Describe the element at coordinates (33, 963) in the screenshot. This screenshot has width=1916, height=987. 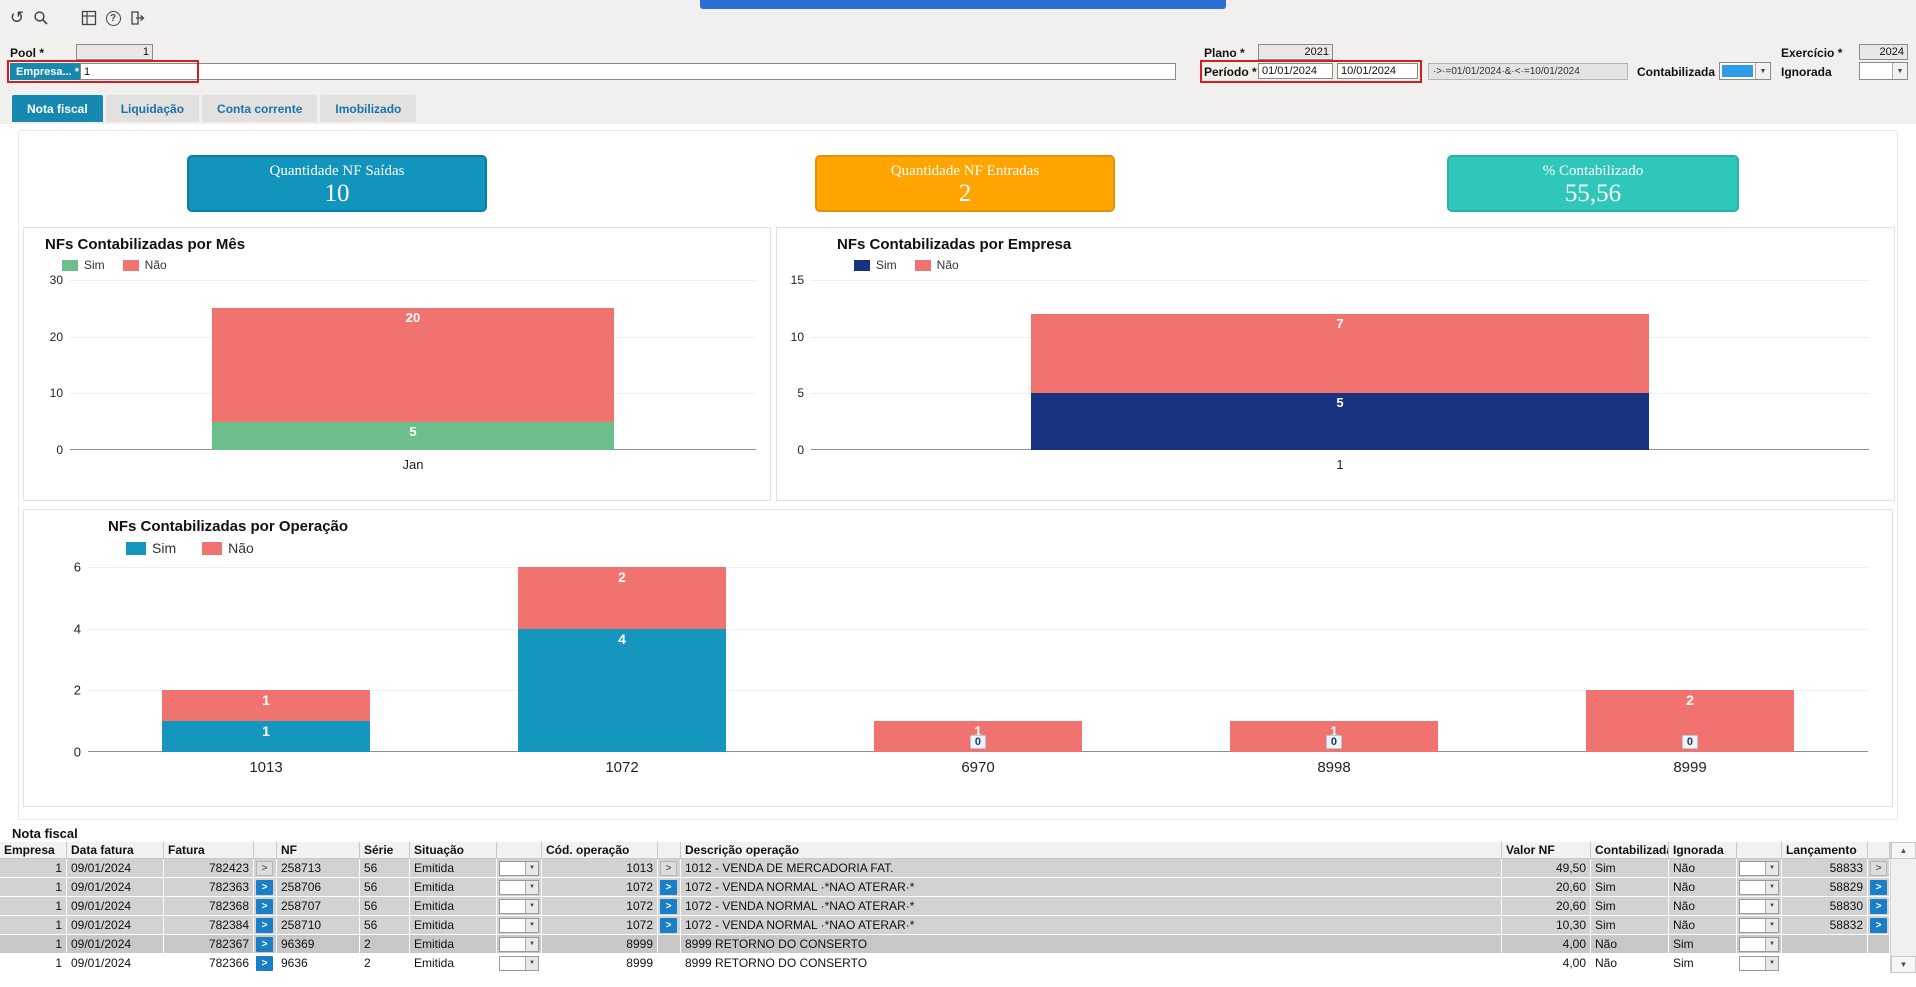
I see `cell-empresa: 1` at that location.